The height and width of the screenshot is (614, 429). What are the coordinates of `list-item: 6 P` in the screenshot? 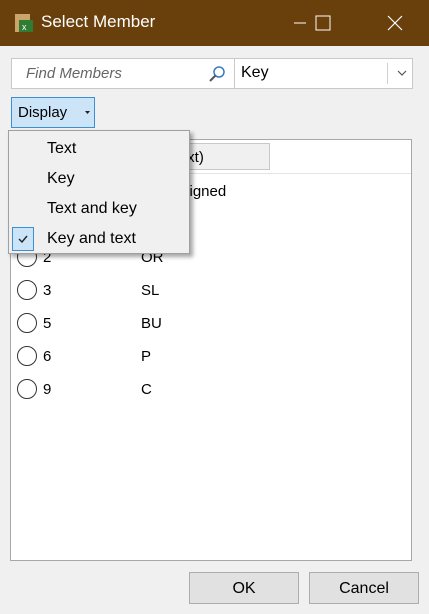 It's located at (211, 357).